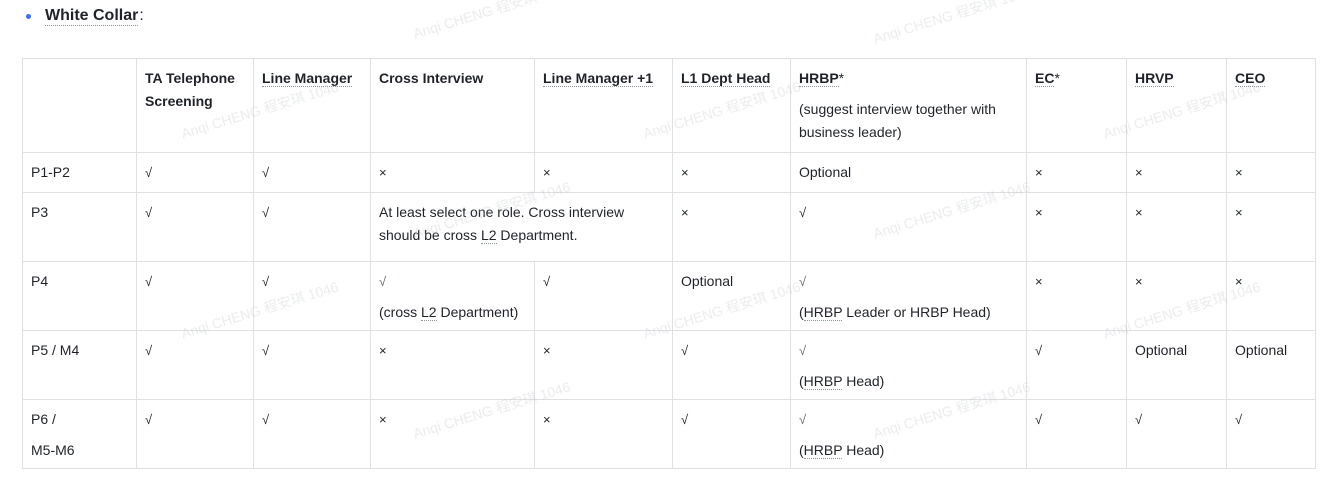  Describe the element at coordinates (1176, 365) in the screenshot. I see `cell-p5-hrvp: Optional` at that location.